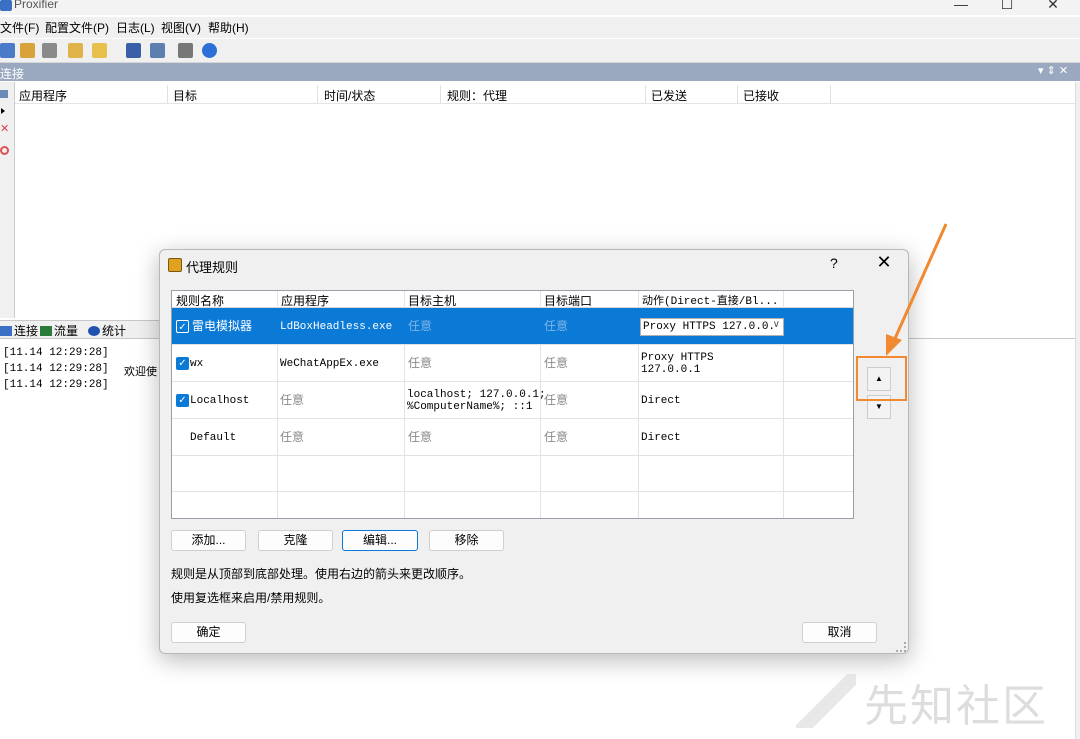 The image size is (1080, 739). Describe the element at coordinates (512, 437) in the screenshot. I see `rule-row: Default 任意 任意 任意 Direct` at that location.